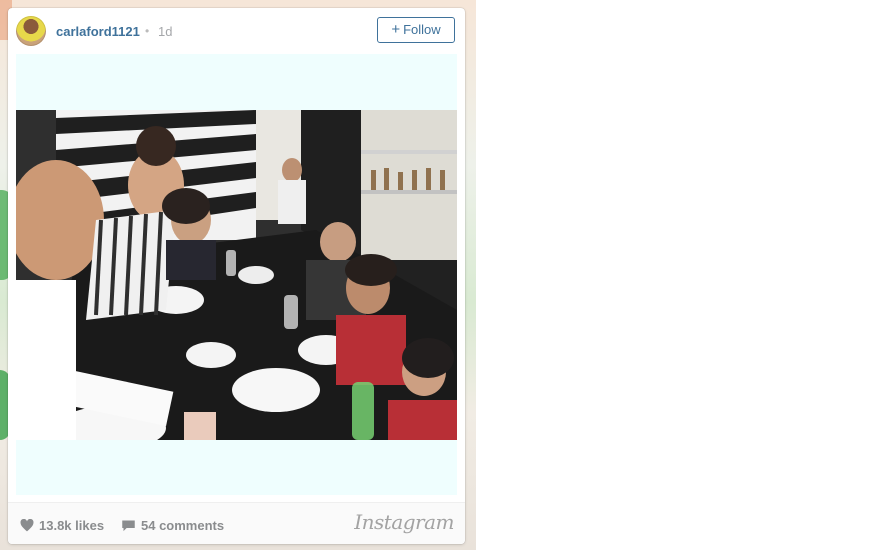 Image resolution: width=895 pixels, height=550 pixels. Describe the element at coordinates (128, 526) in the screenshot. I see `speech-bubble-icon` at that location.